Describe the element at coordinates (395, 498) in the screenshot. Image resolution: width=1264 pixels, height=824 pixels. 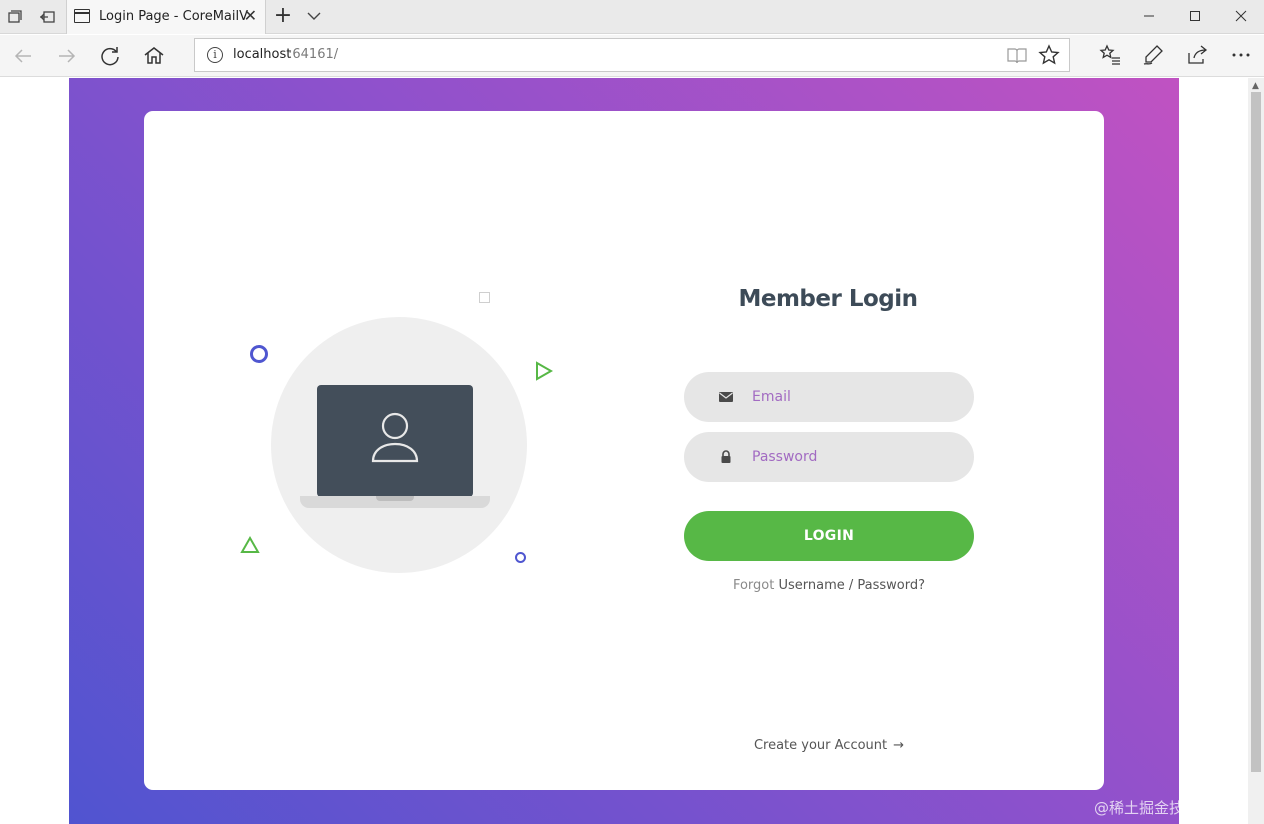
I see `laptop-notch` at that location.